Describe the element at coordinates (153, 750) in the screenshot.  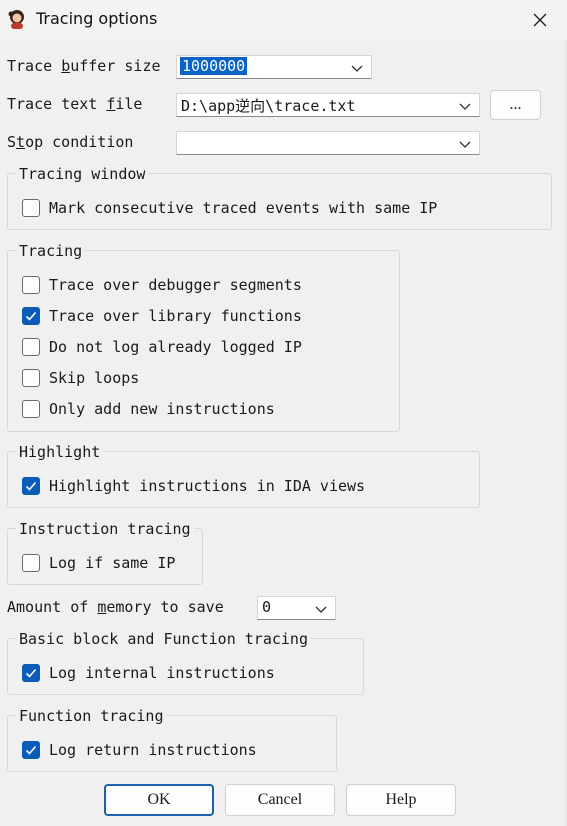
I see `log-return-instructions-label: Log return instructions` at that location.